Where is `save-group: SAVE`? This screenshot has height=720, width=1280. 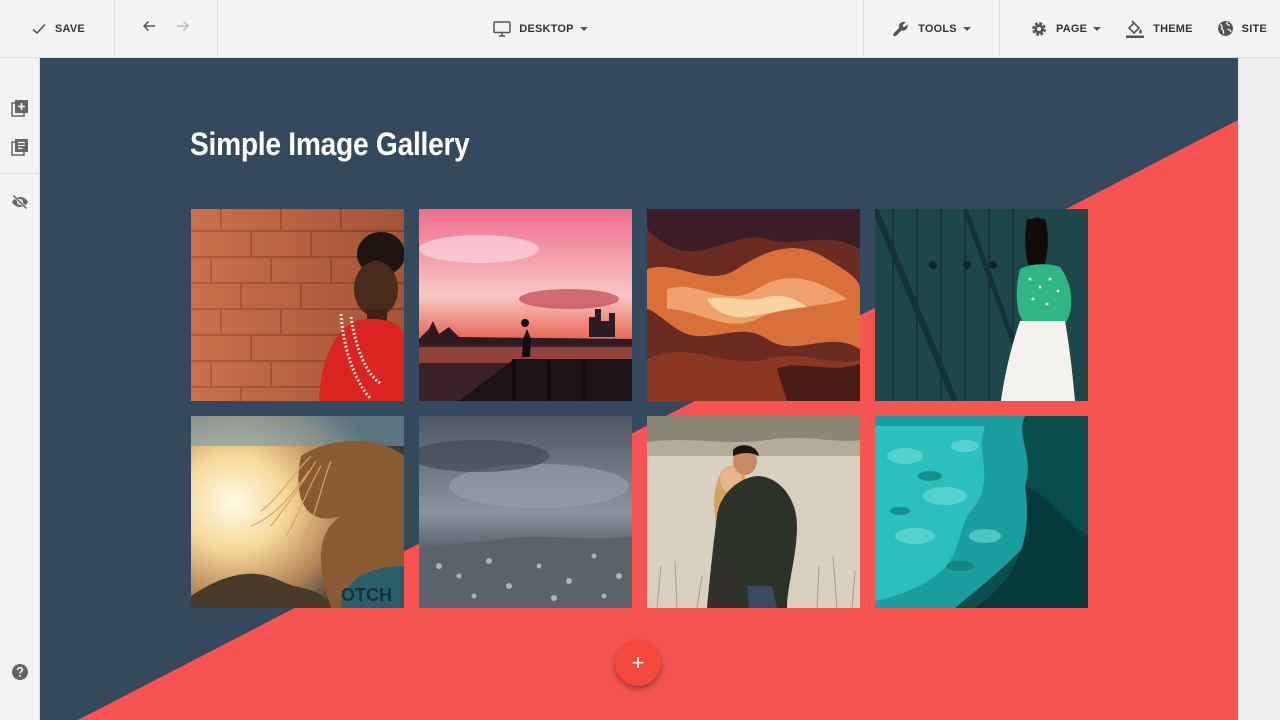
save-group: SAVE is located at coordinates (57, 29).